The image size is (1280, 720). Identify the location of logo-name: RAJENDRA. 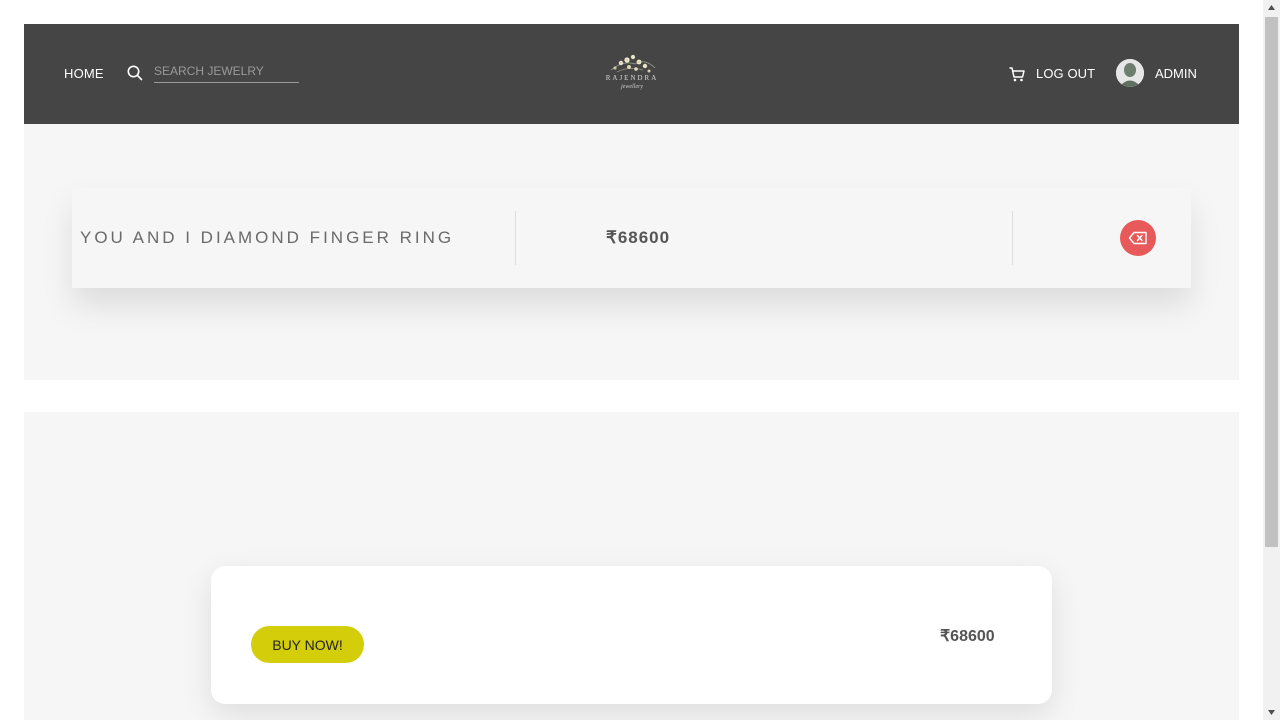
(632, 78).